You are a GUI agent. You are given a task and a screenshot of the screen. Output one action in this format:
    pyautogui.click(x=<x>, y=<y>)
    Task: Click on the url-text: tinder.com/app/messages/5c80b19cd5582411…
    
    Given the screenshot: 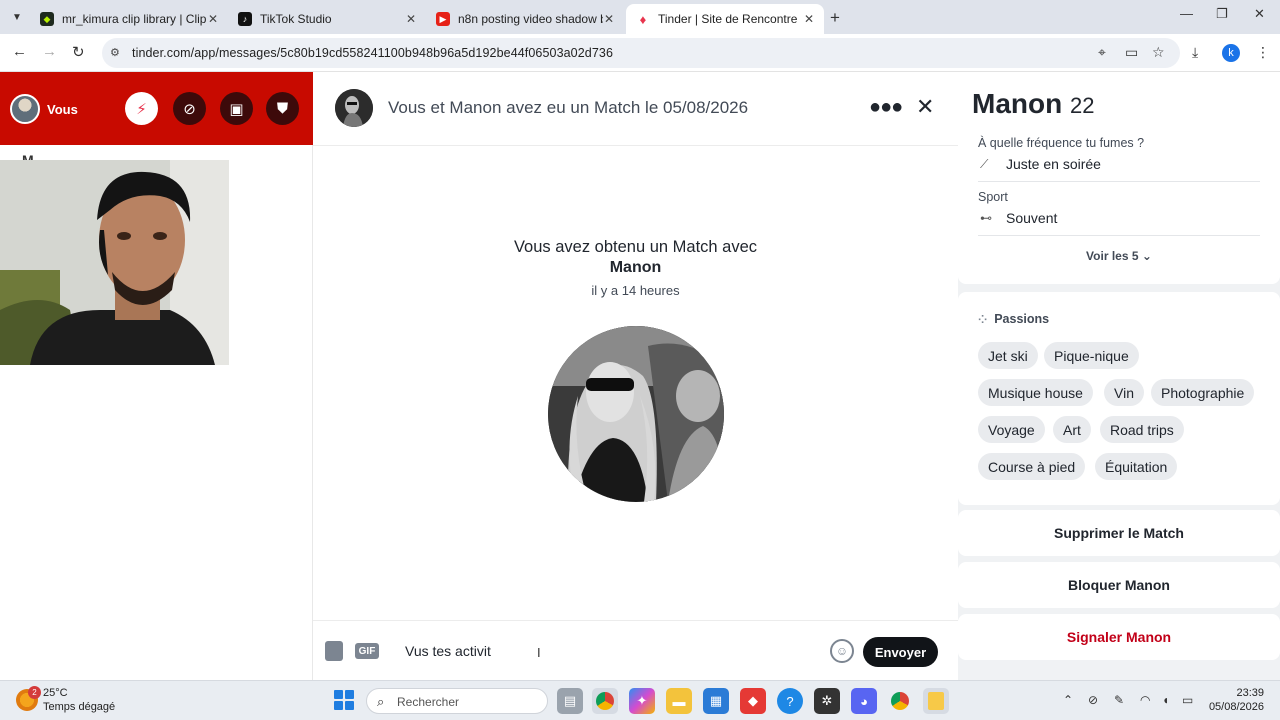 What is the action you would take?
    pyautogui.click(x=372, y=53)
    